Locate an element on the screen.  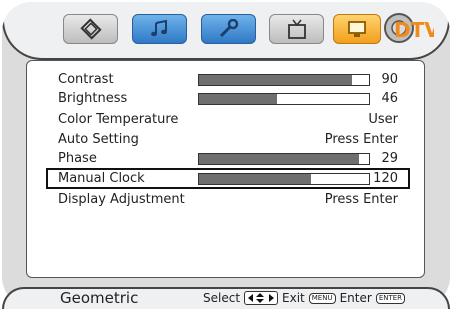
menu-item-brightness: Brightness 46 is located at coordinates (228, 99).